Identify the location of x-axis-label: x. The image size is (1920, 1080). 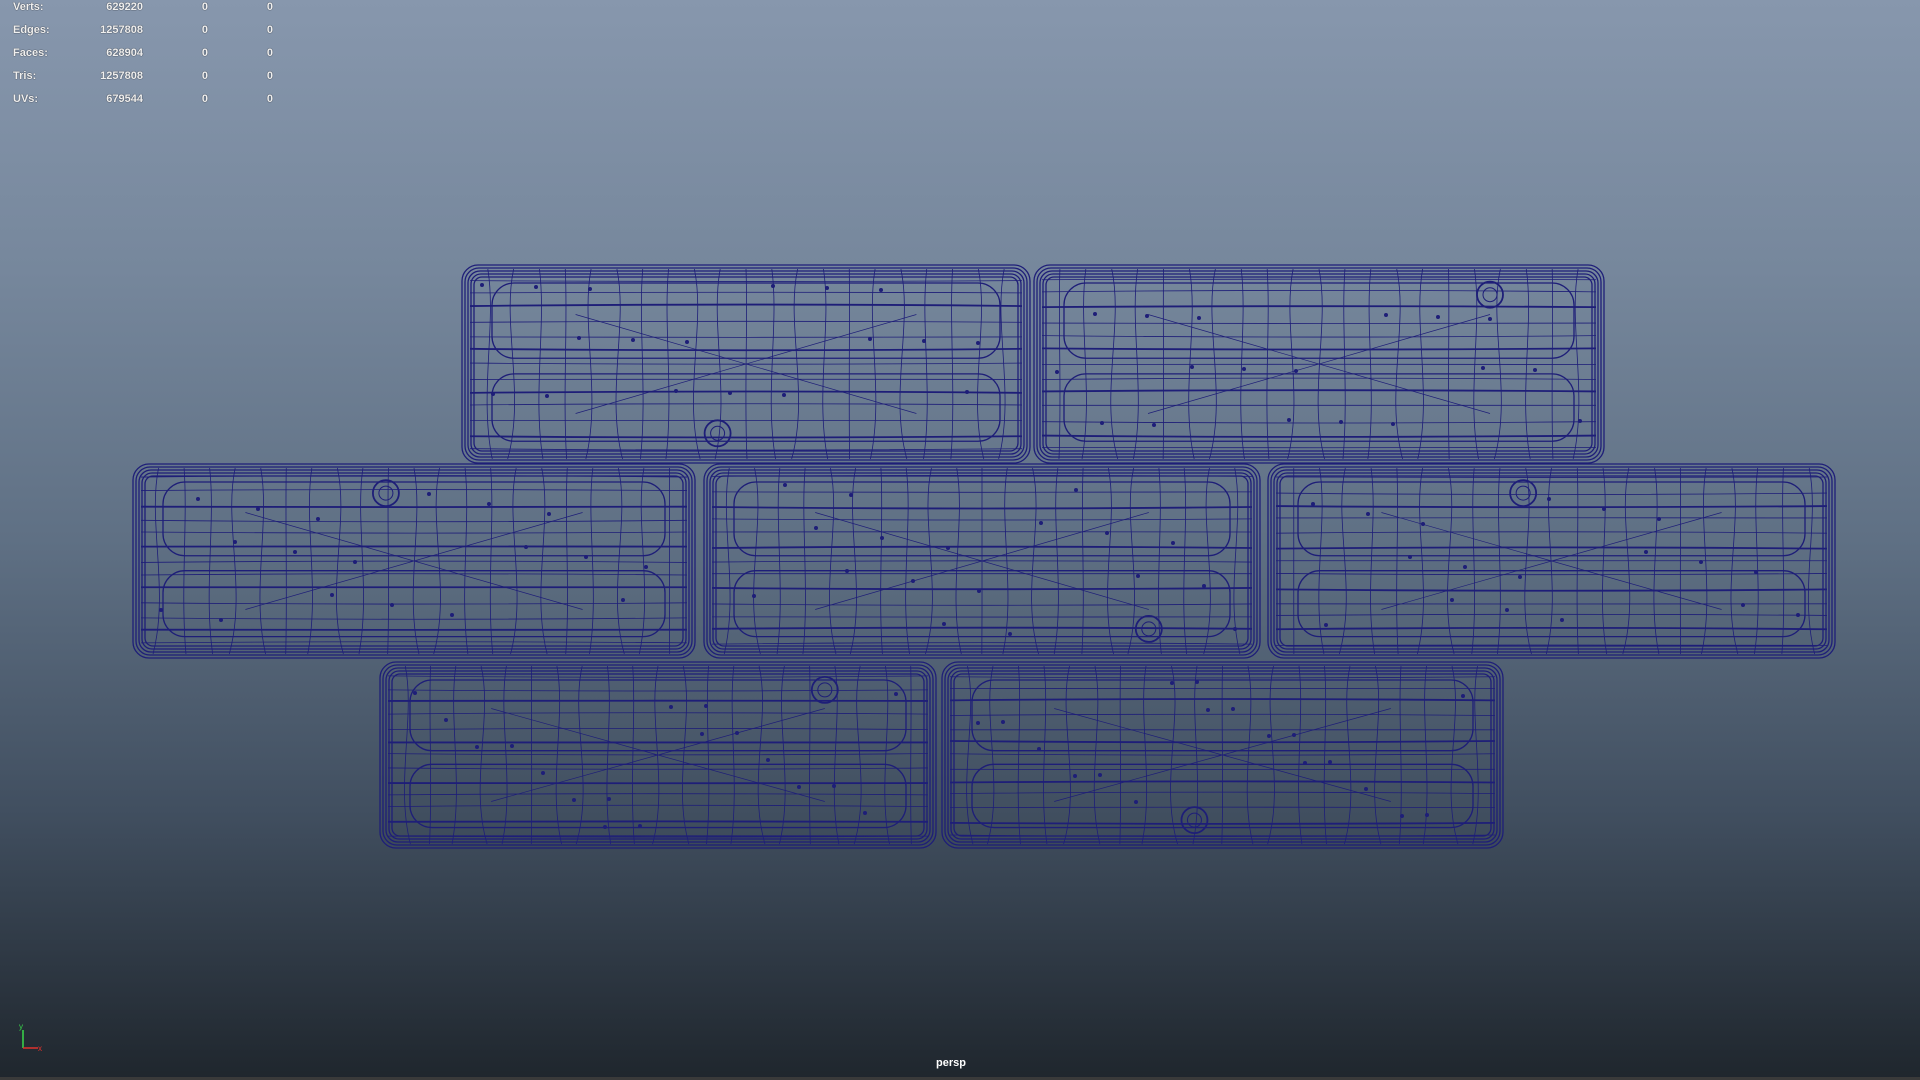
(40, 1048).